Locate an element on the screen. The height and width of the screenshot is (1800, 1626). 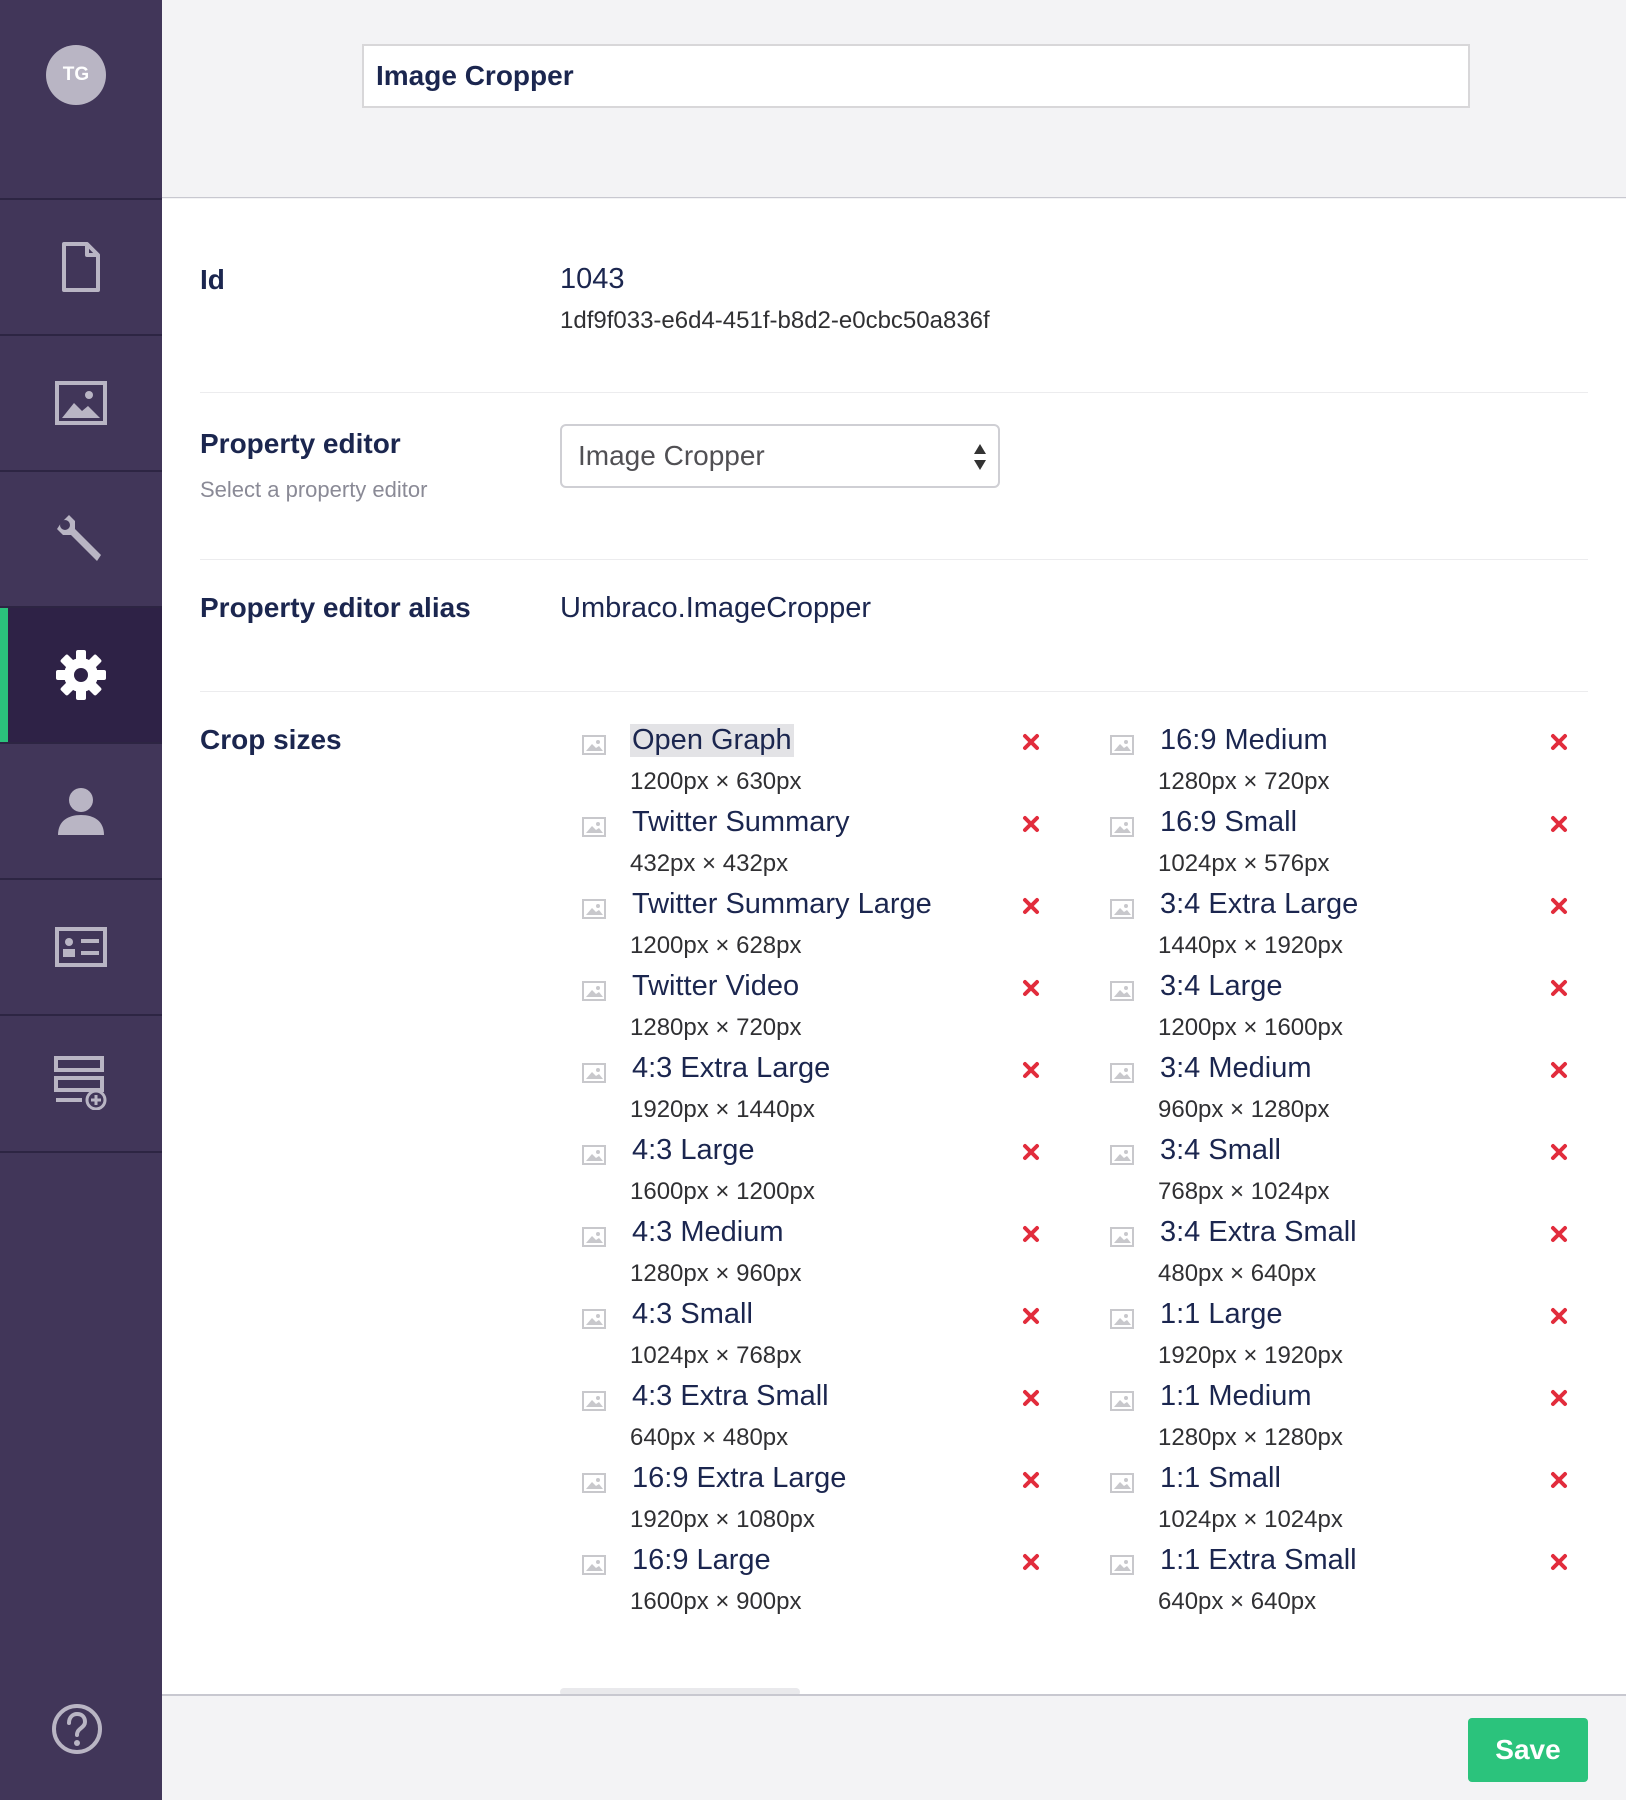
document-icon is located at coordinates (81, 267).